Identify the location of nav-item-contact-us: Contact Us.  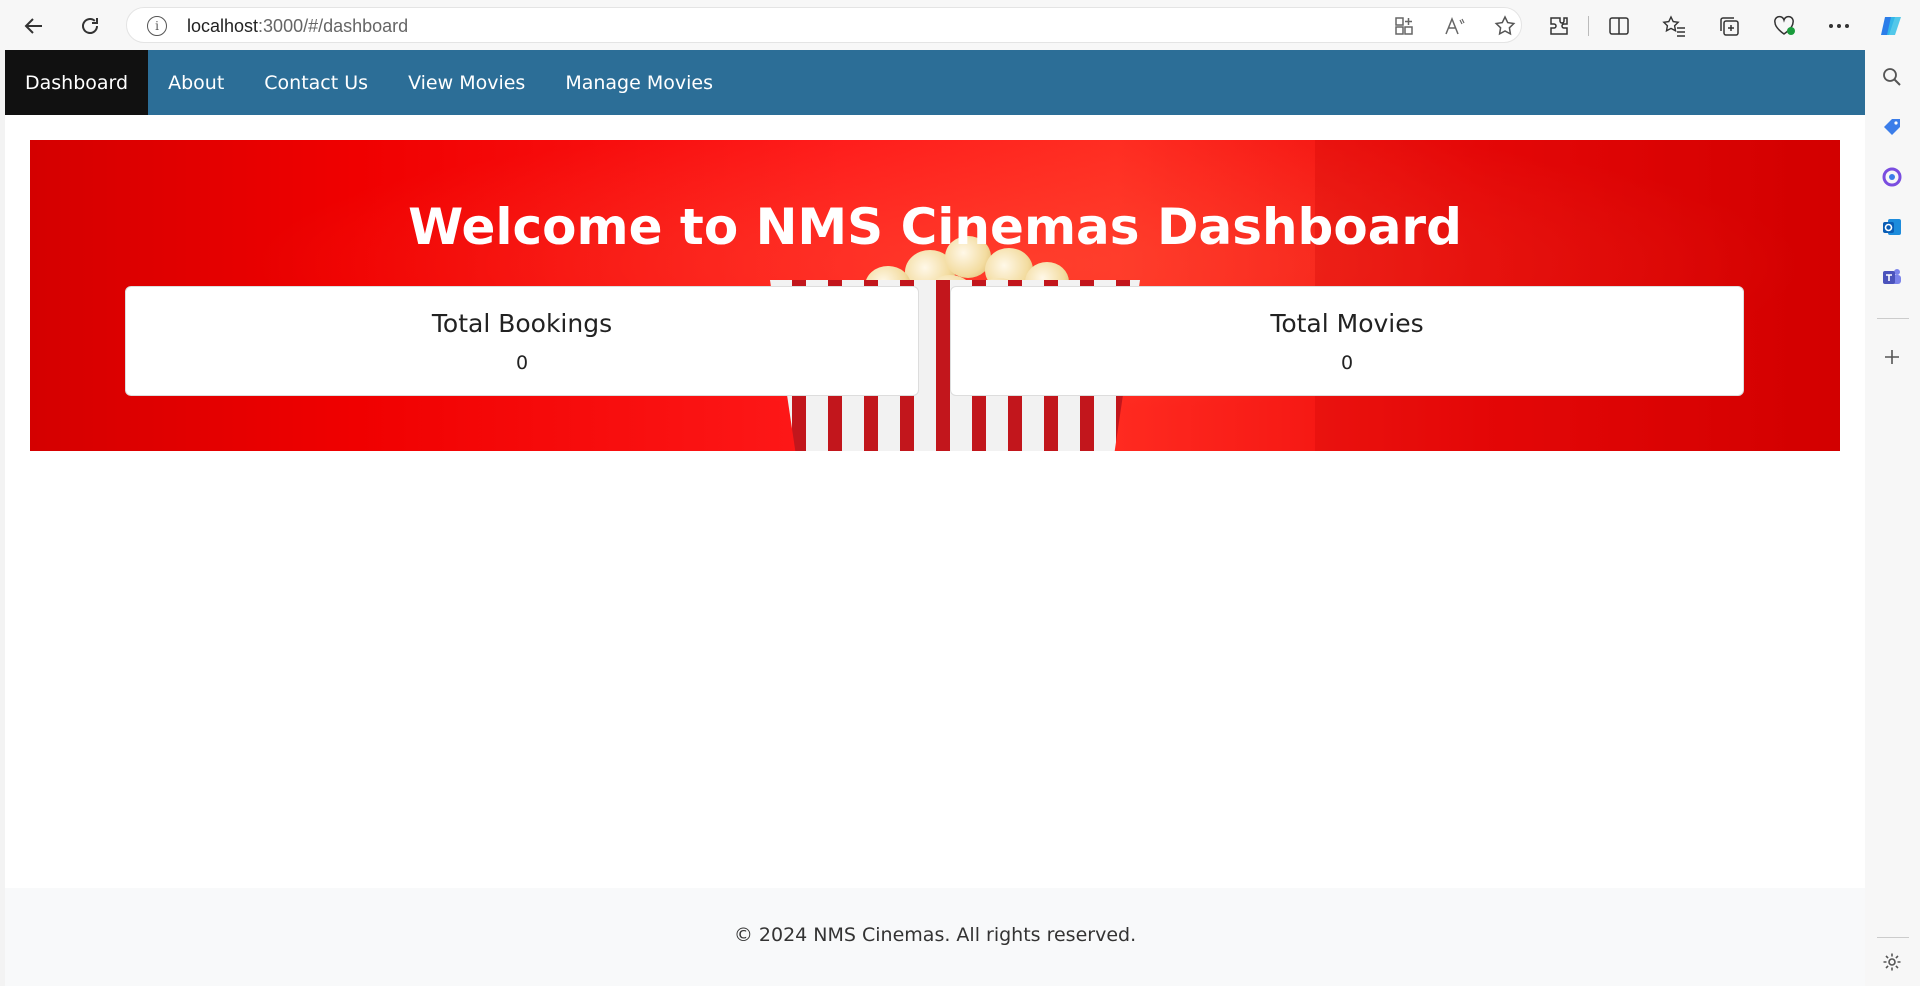
(316, 82).